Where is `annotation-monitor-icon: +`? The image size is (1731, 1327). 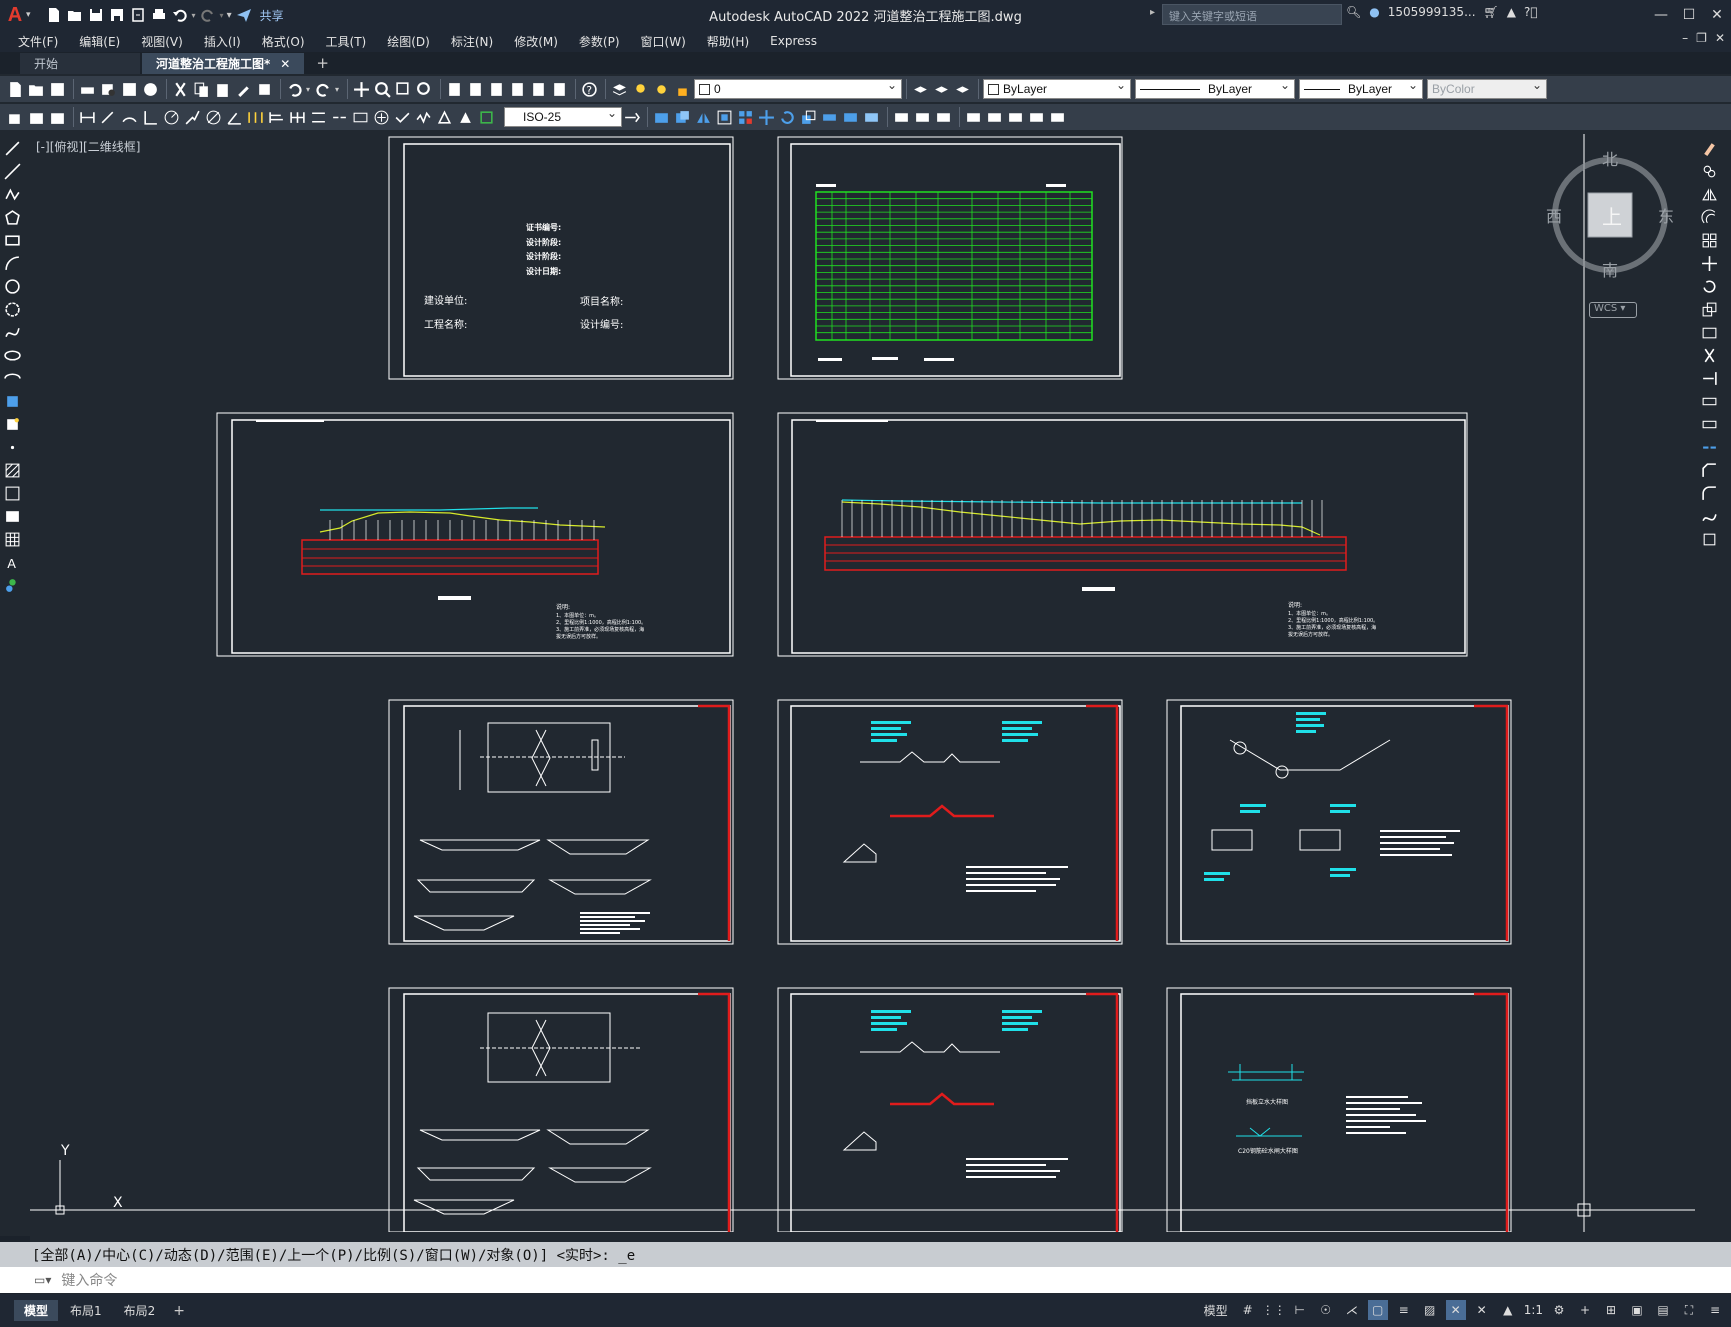
annotation-monitor-icon: + is located at coordinates (1585, 1310).